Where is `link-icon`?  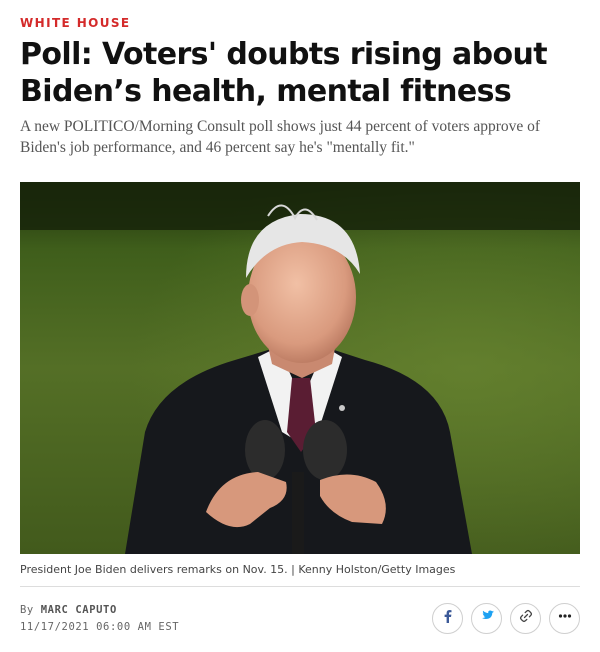
link-icon is located at coordinates (526, 618).